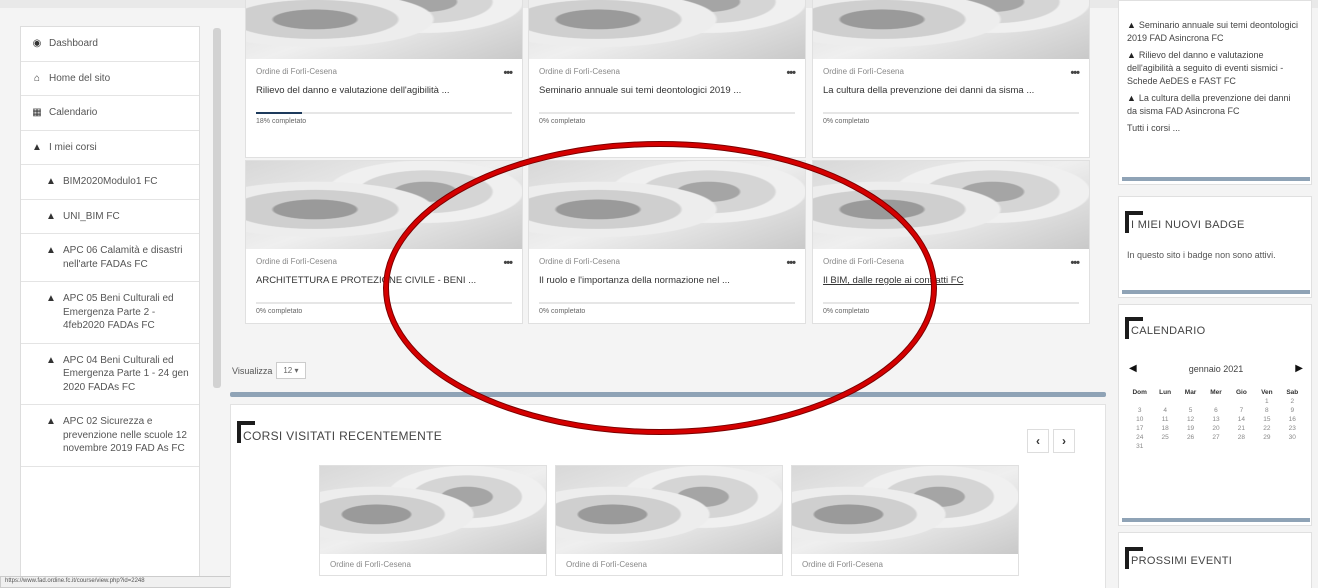 Image resolution: width=1318 pixels, height=588 pixels. Describe the element at coordinates (110, 44) in the screenshot. I see `nav-item: ◉ Dashboard` at that location.